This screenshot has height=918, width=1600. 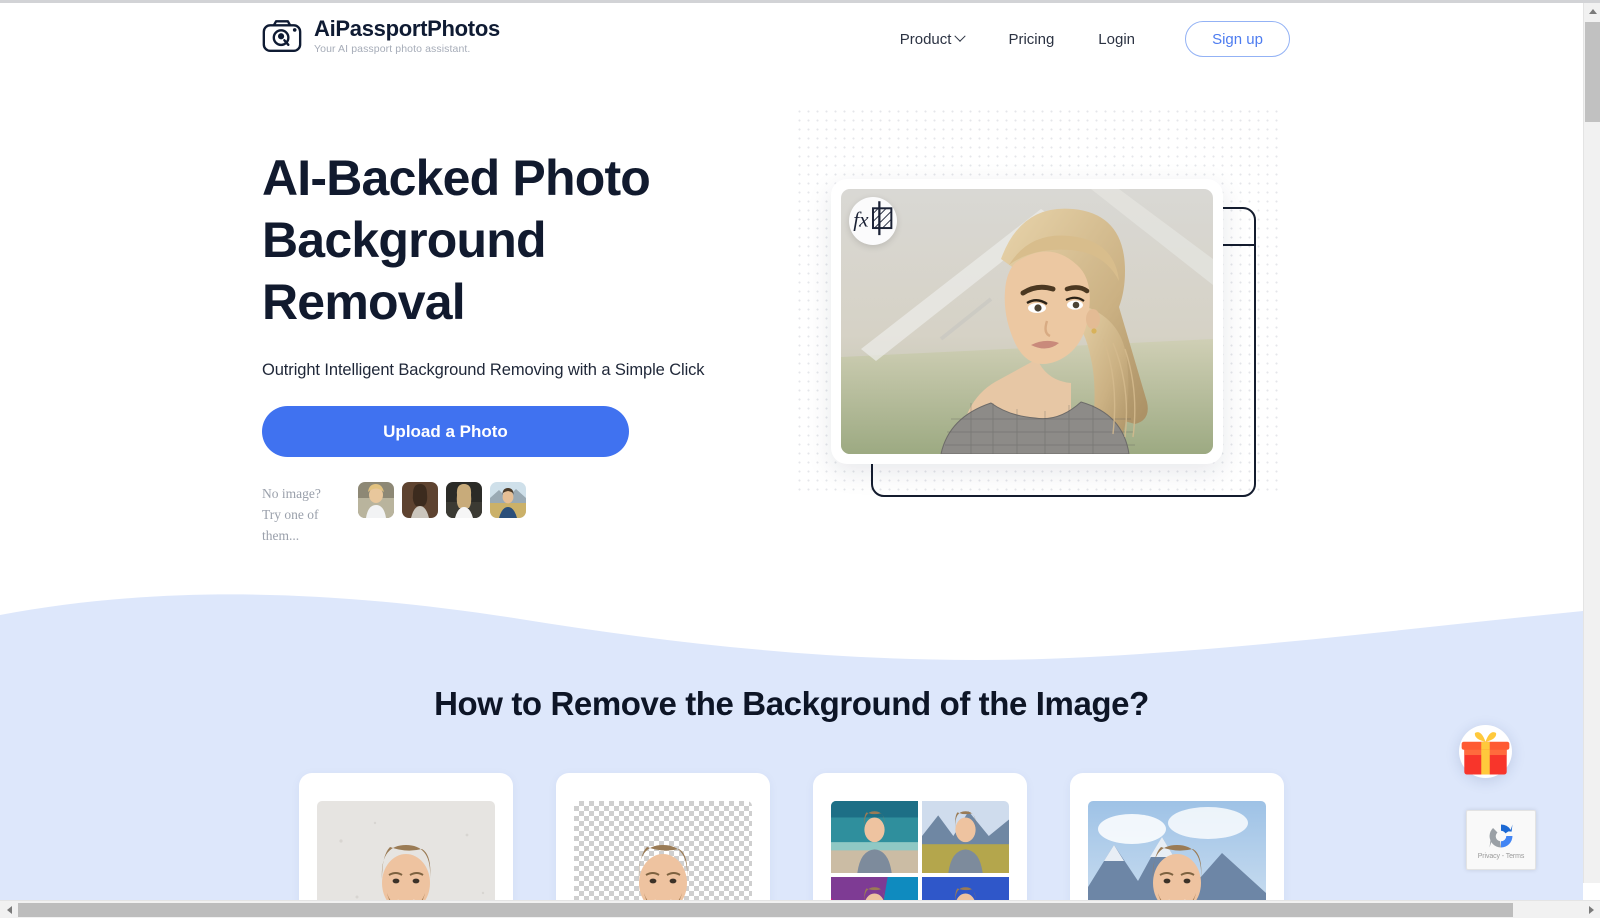 What do you see at coordinates (874, 888) in the screenshot?
I see `background-option-magenta` at bounding box center [874, 888].